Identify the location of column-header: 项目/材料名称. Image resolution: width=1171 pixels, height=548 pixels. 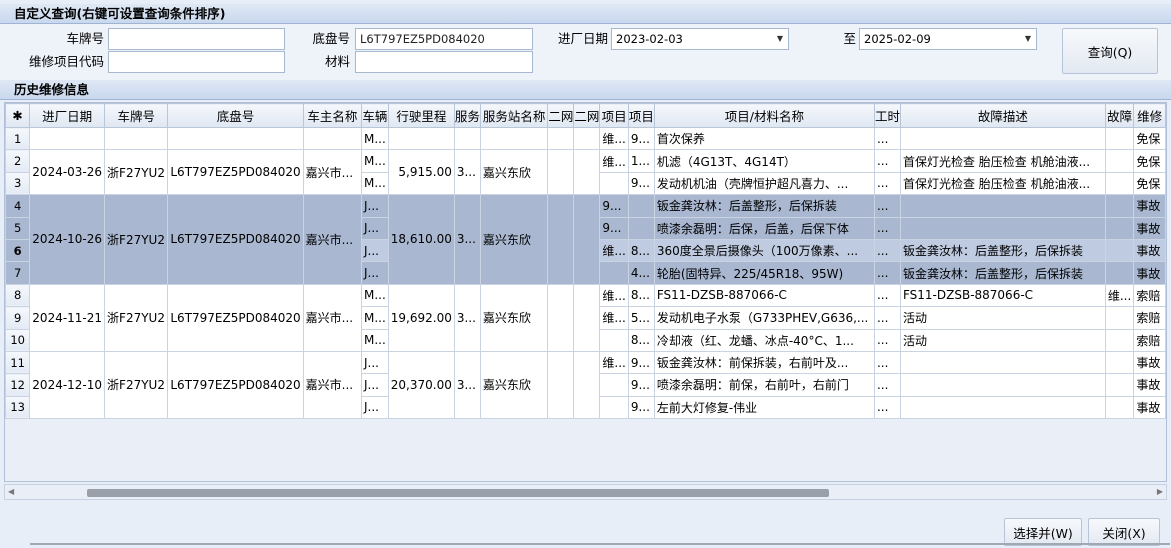
(764, 115).